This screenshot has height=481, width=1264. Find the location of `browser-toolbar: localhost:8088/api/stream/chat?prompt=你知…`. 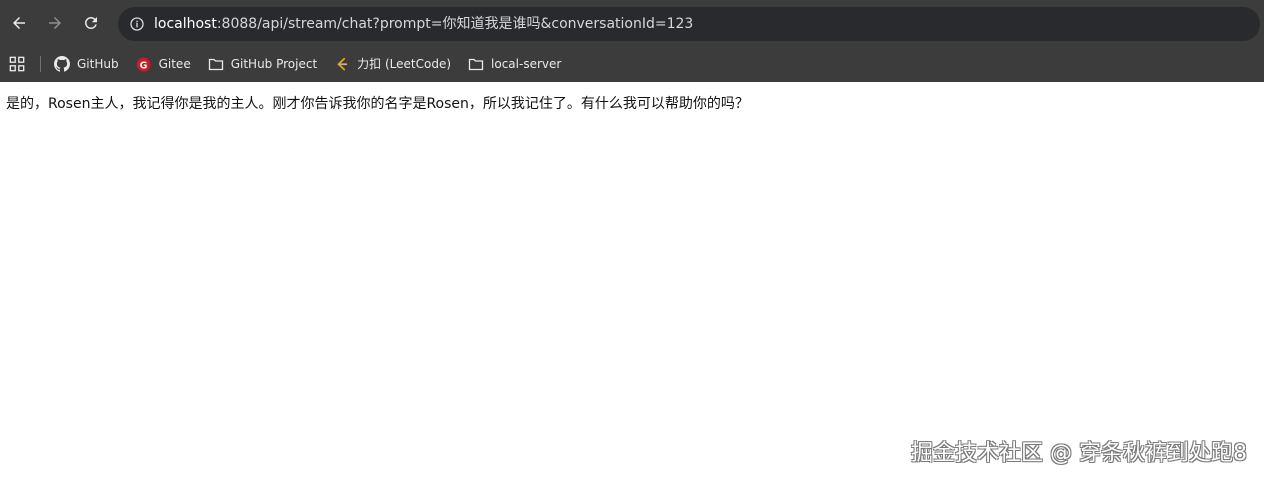

browser-toolbar: localhost:8088/api/stream/chat?prompt=你知… is located at coordinates (632, 23).